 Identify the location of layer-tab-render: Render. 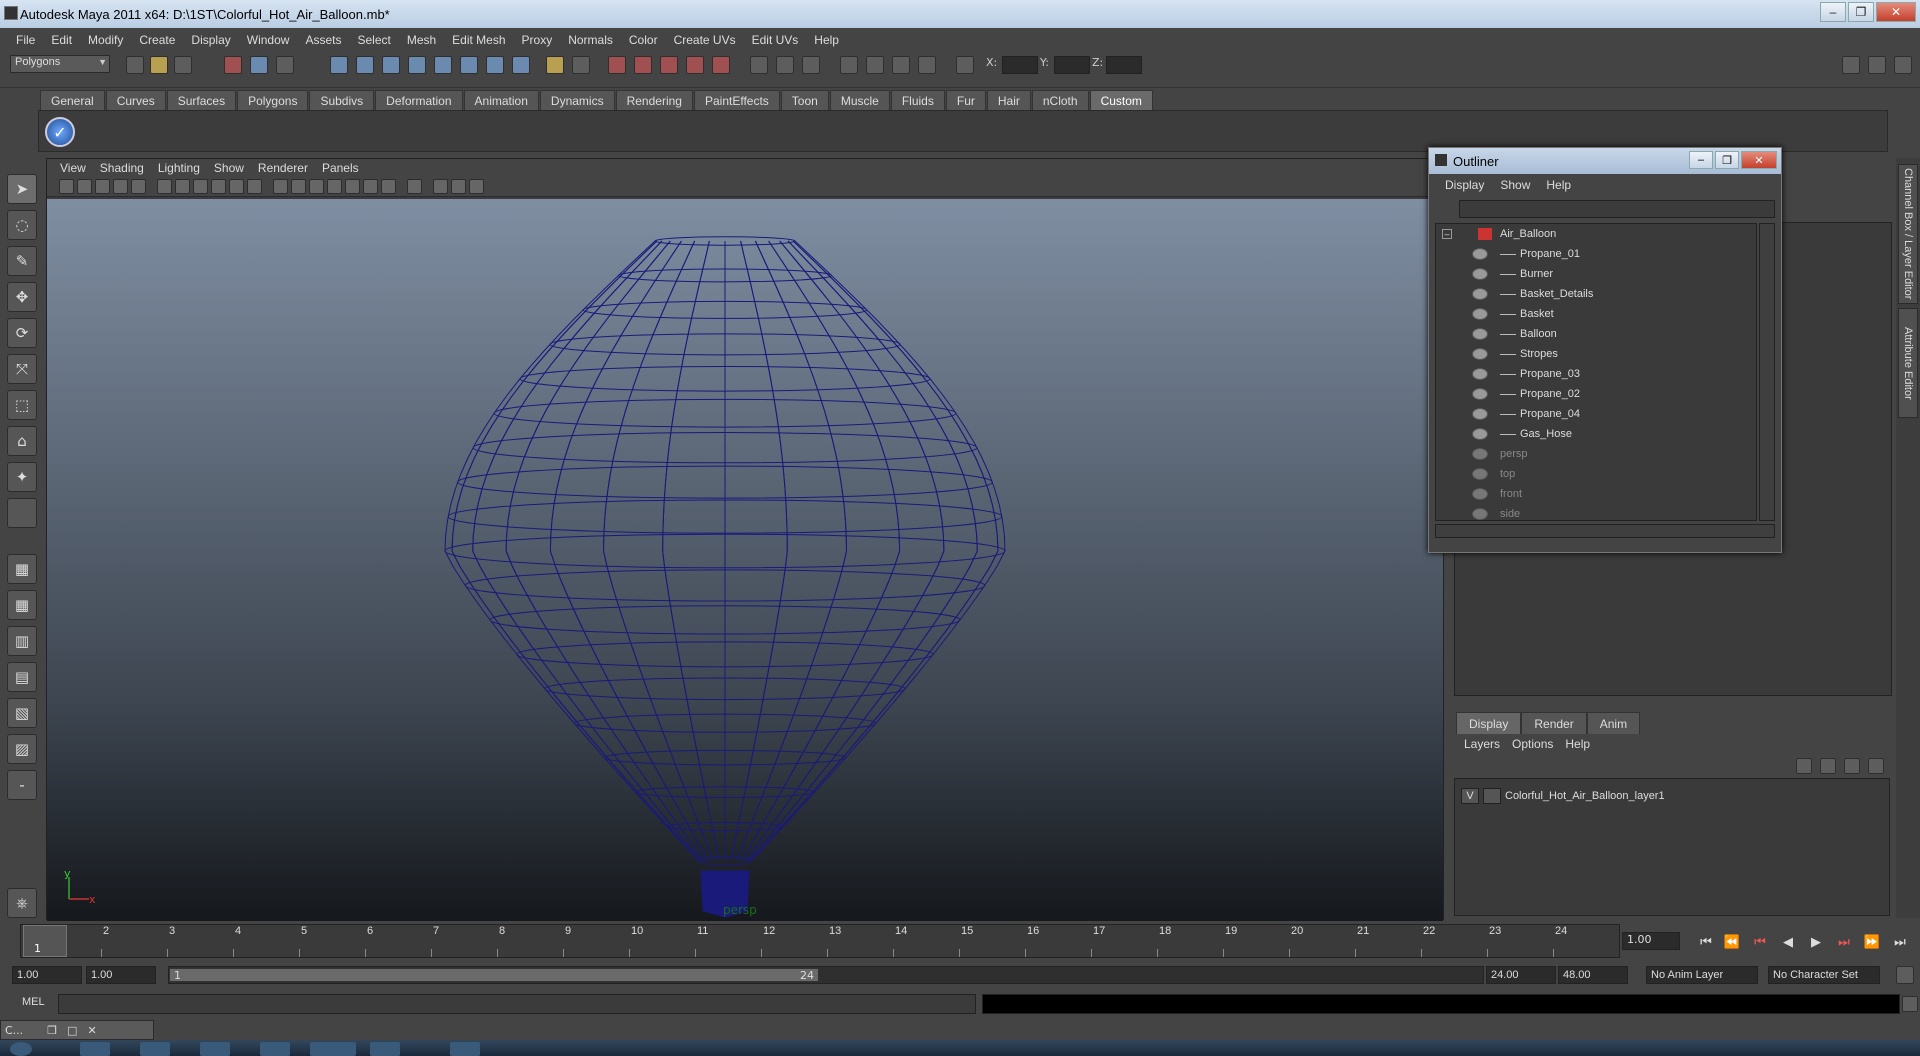
(1554, 723).